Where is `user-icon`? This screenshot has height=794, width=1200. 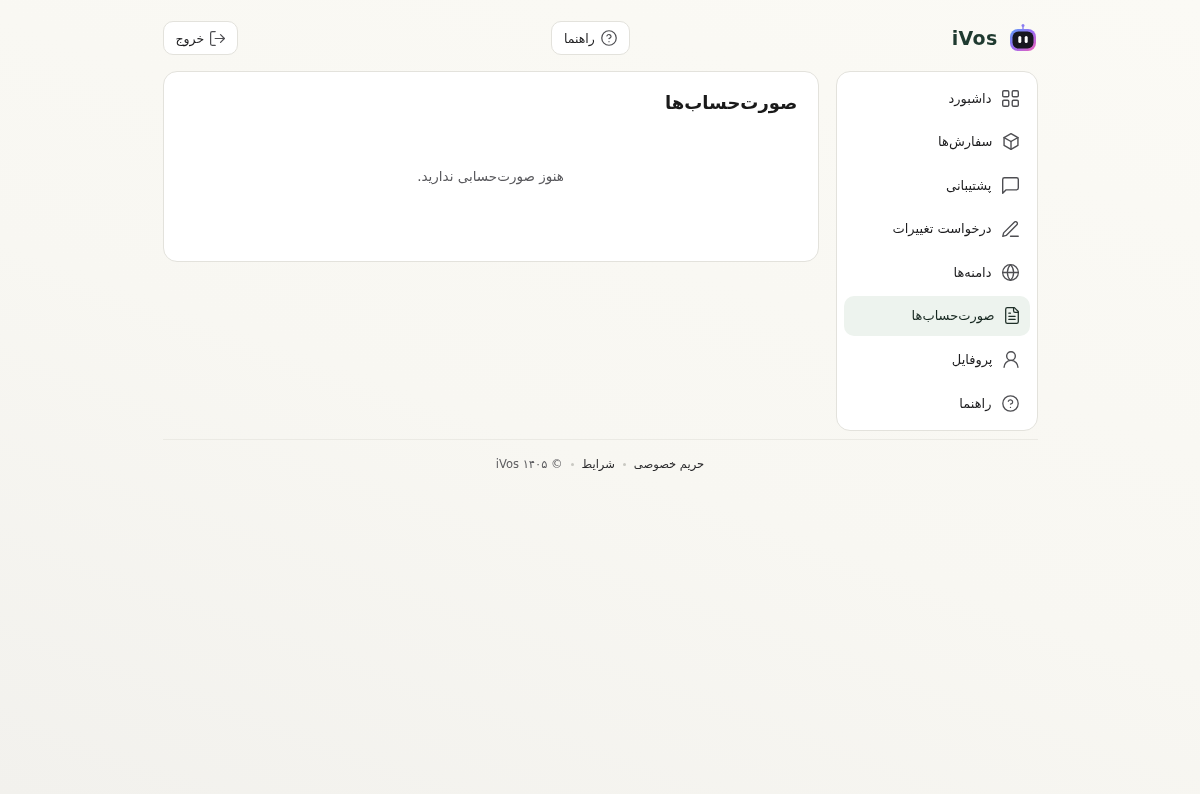 user-icon is located at coordinates (1010, 360).